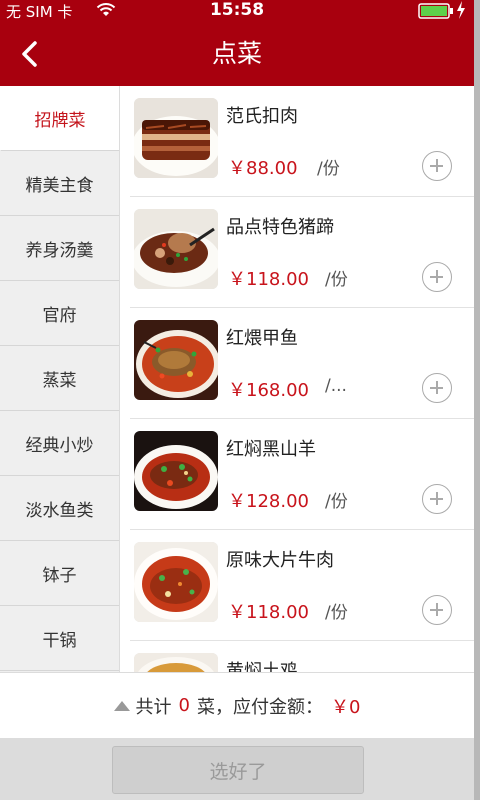 This screenshot has width=480, height=800. I want to click on category-item: 干锅, so click(59, 638).